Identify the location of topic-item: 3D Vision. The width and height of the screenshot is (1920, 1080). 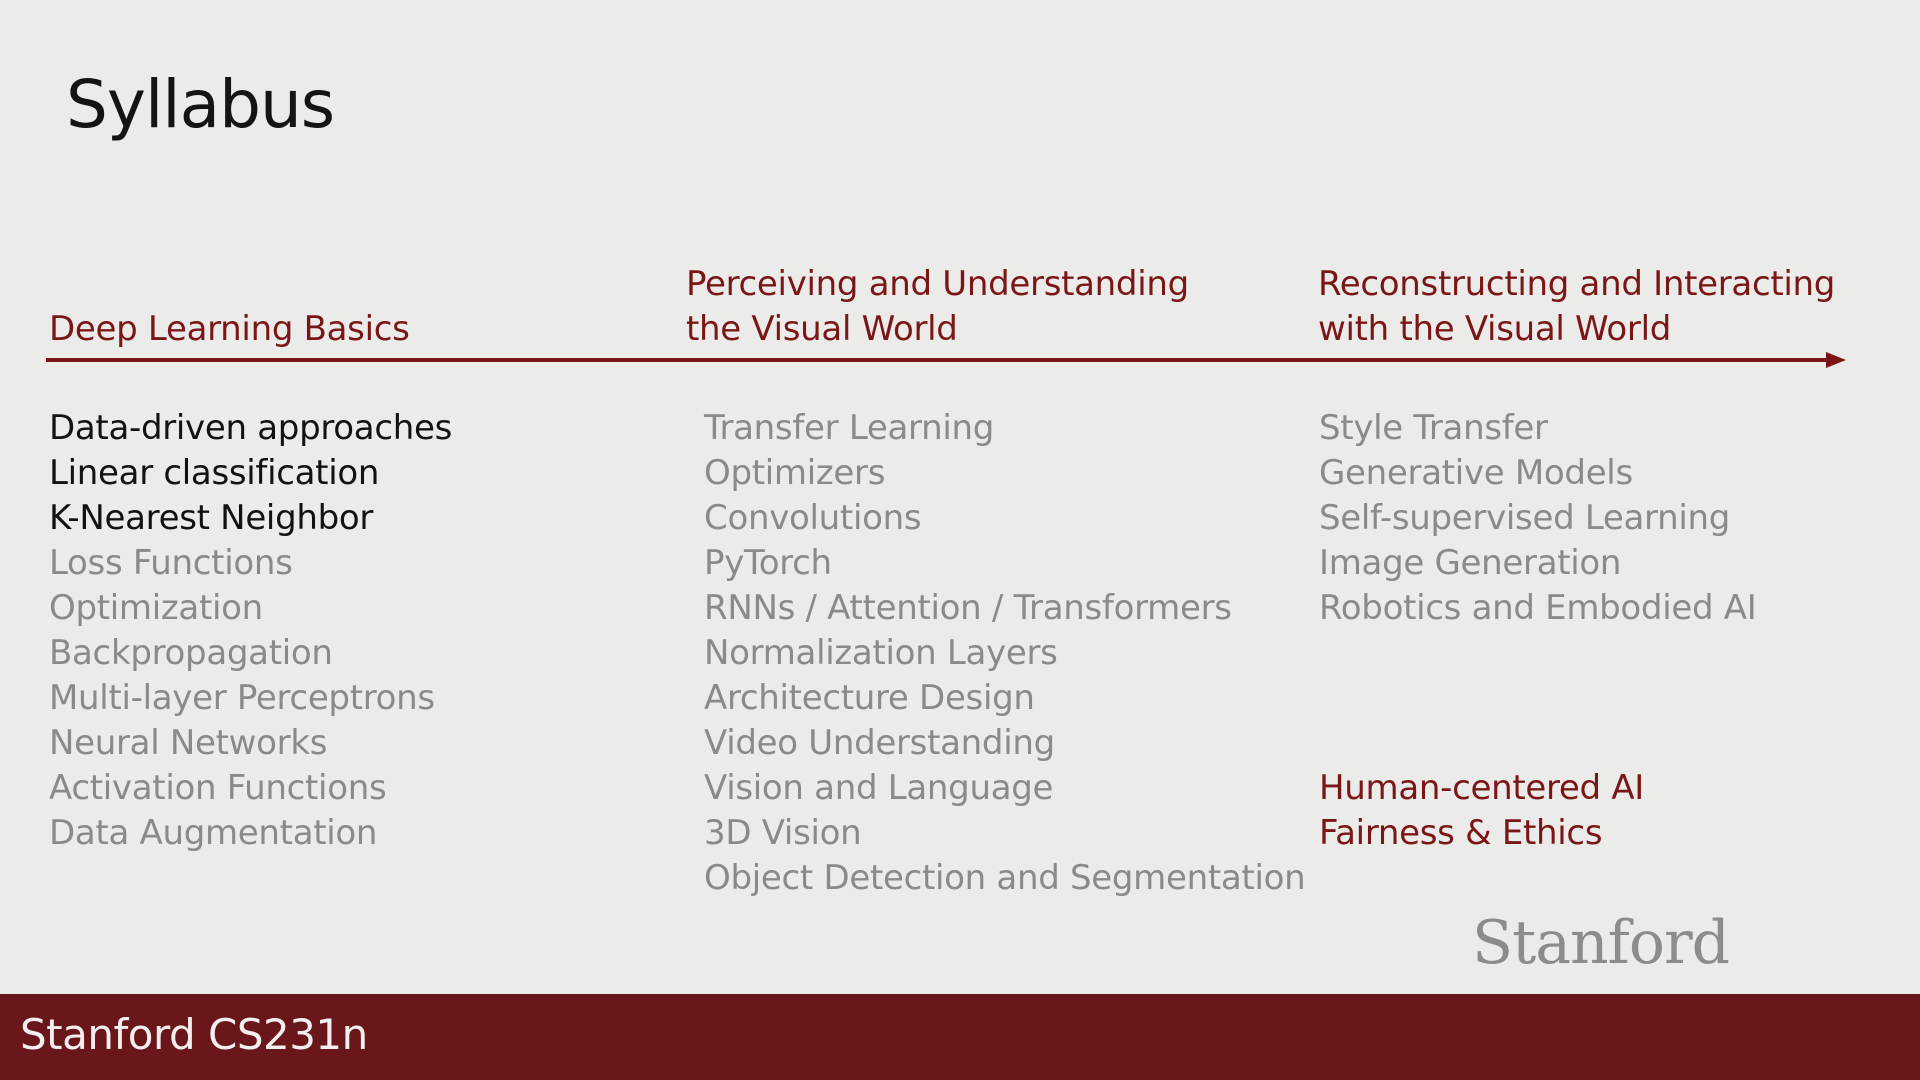
(783, 833).